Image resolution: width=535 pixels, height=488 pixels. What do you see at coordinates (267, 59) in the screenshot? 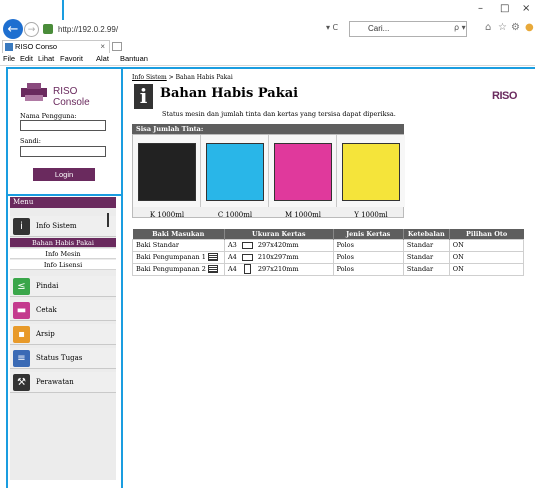
I see `browser-menu-bar: File Edit Lihat Favorit Alat Bantuan` at bounding box center [267, 59].